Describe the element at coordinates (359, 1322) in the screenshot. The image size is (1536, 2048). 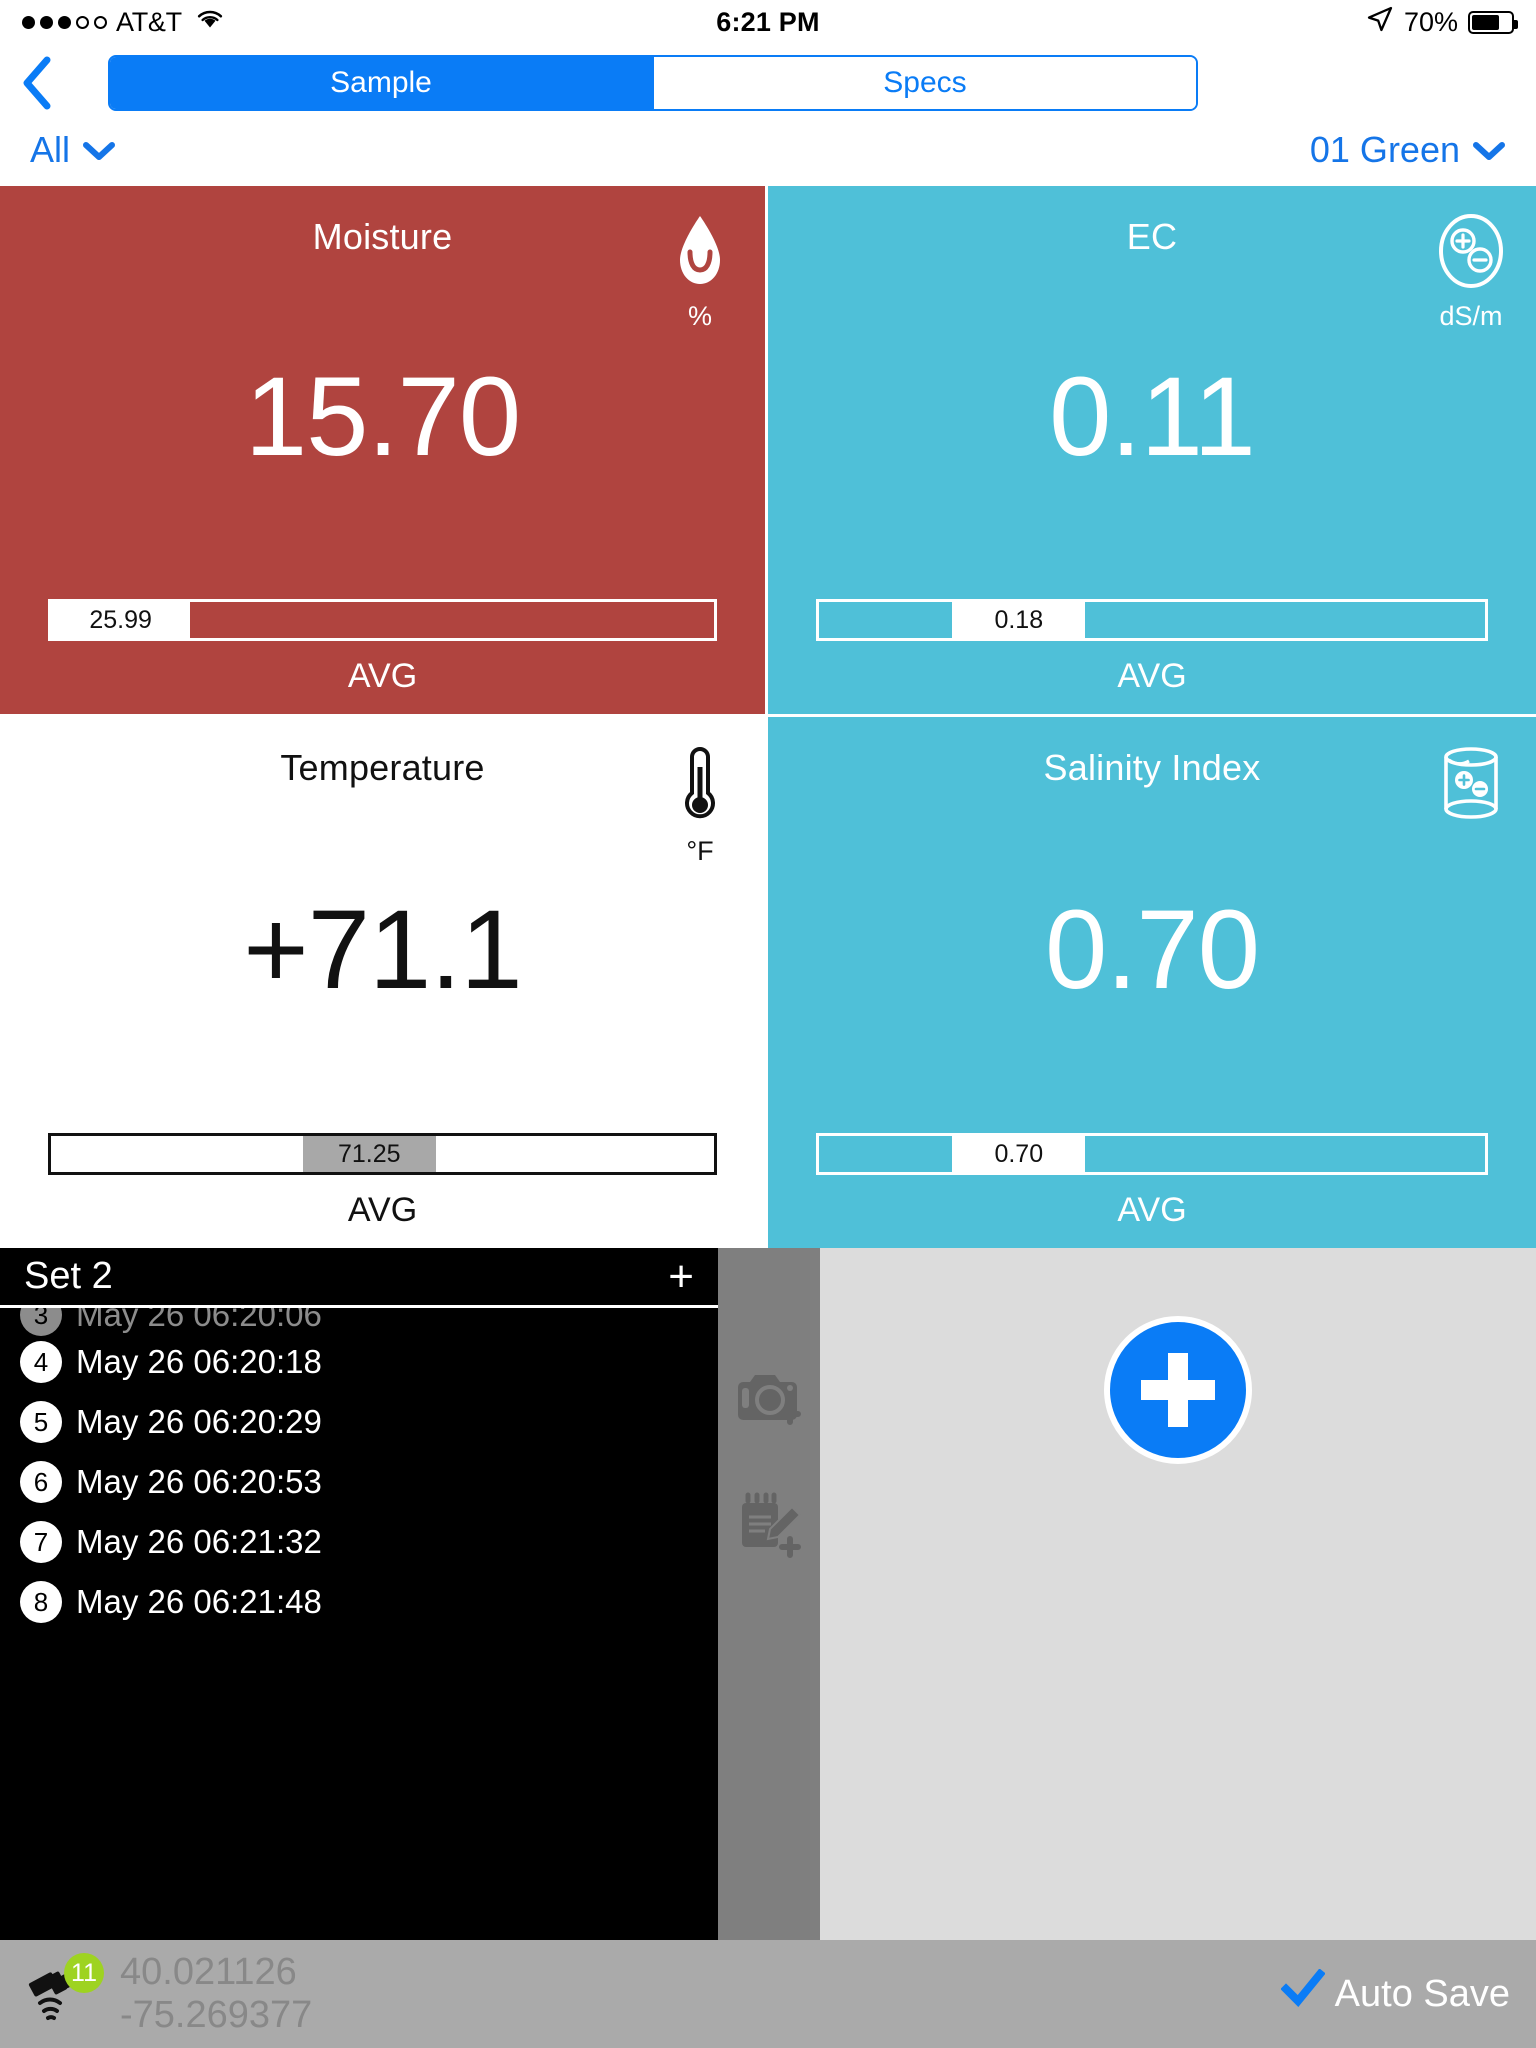
I see `list-item: 3 May 26 06:20:06` at that location.